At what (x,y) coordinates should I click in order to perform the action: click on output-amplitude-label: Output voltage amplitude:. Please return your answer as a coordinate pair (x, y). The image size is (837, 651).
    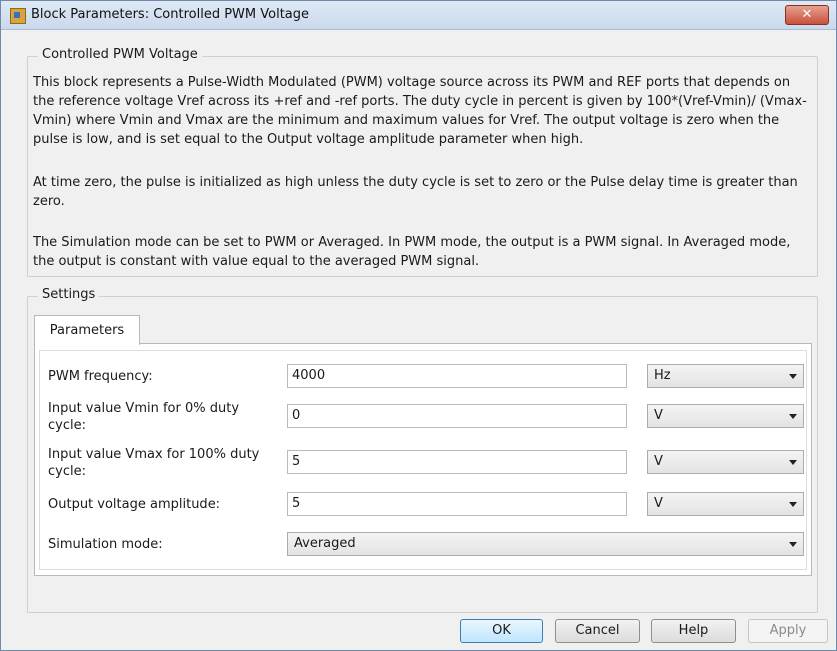
    Looking at the image, I should click on (134, 504).